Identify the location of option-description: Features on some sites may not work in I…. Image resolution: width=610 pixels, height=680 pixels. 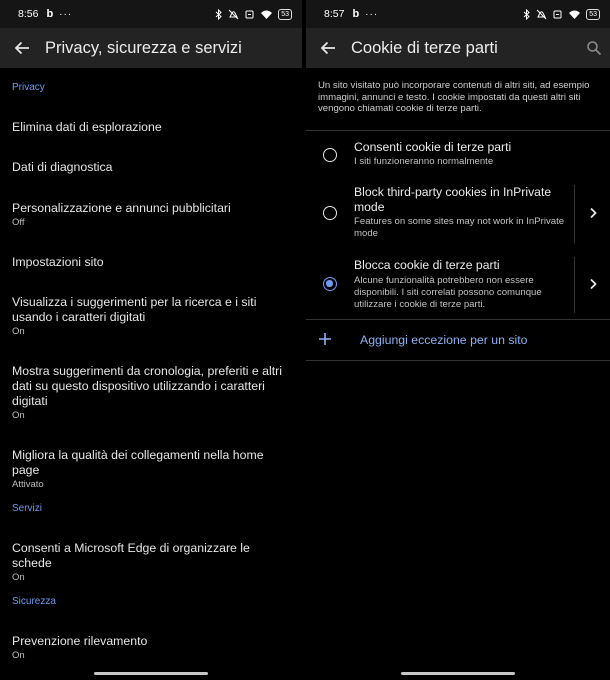
(459, 227).